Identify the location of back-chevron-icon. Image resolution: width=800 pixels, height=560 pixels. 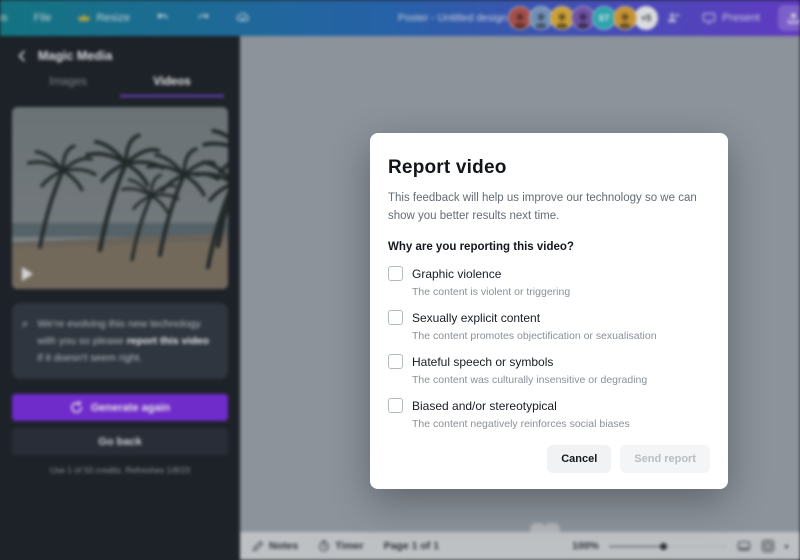
(22, 56).